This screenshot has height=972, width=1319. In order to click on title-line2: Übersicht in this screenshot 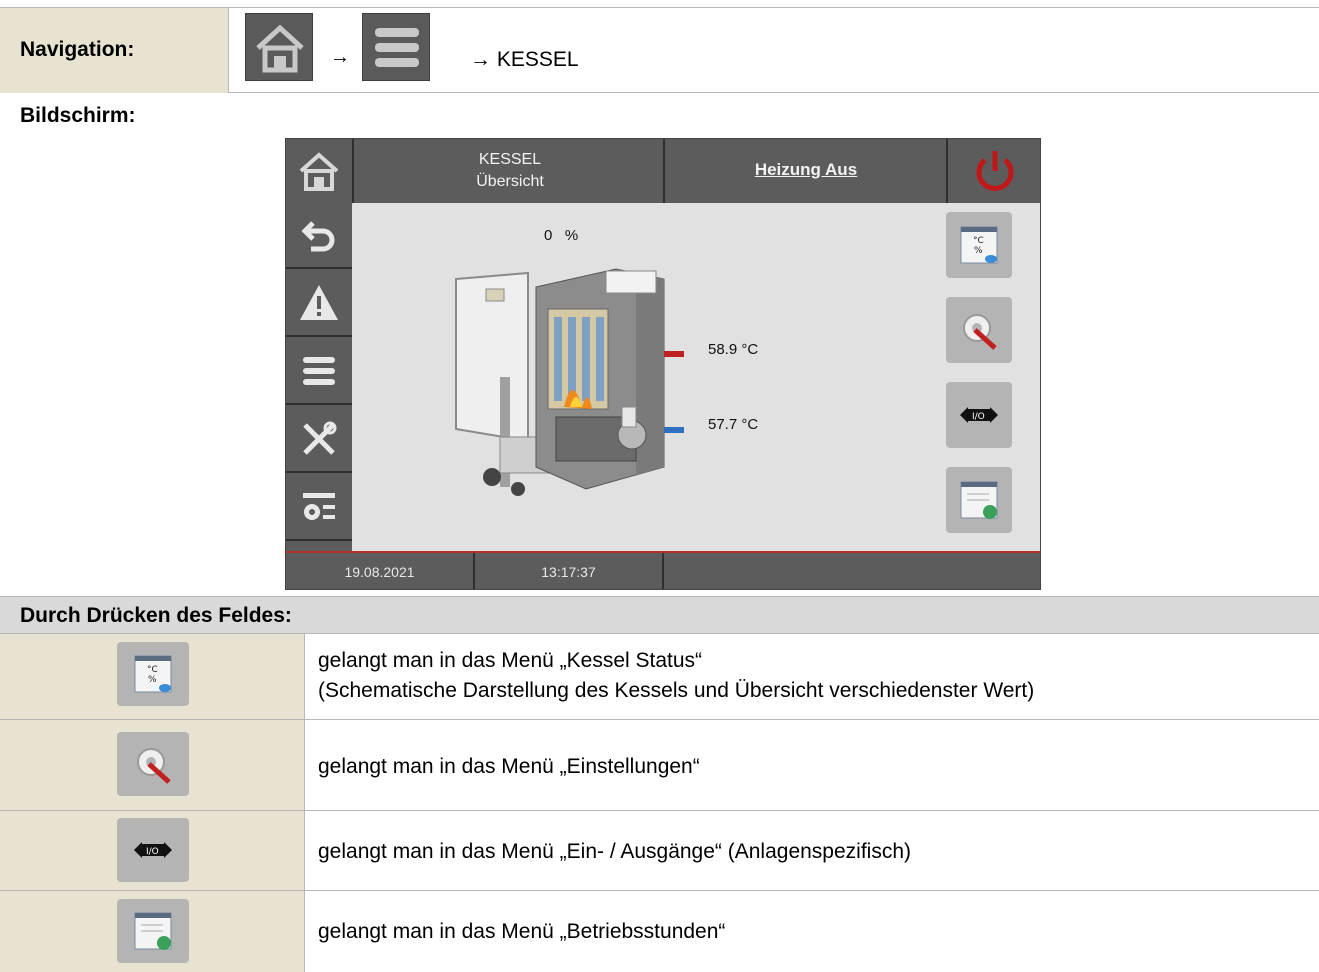, I will do `click(510, 181)`.